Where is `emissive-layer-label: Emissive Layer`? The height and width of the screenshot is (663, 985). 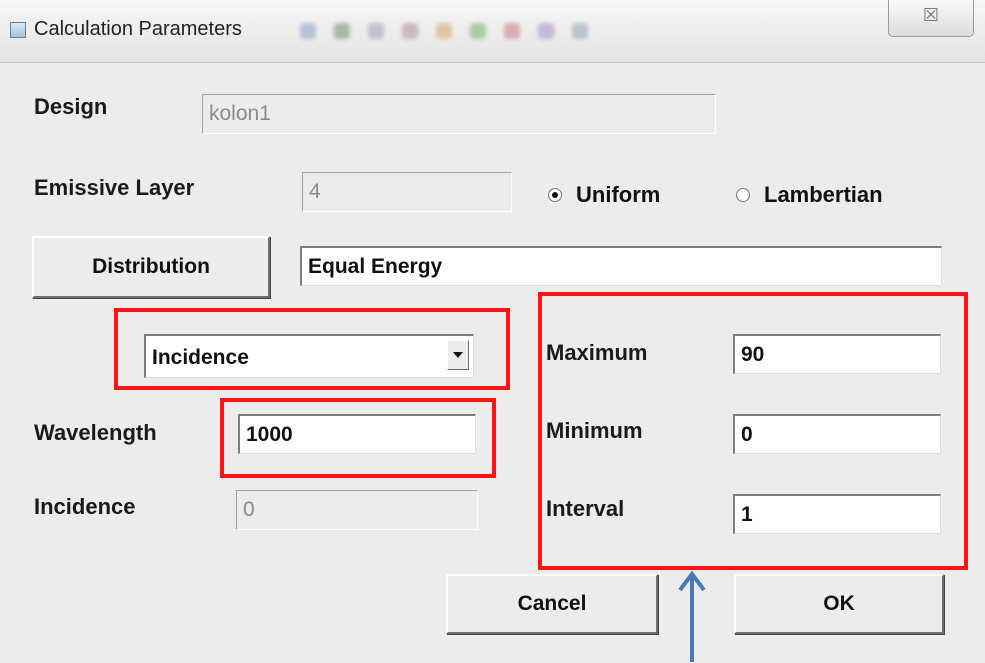 emissive-layer-label: Emissive Layer is located at coordinates (114, 187).